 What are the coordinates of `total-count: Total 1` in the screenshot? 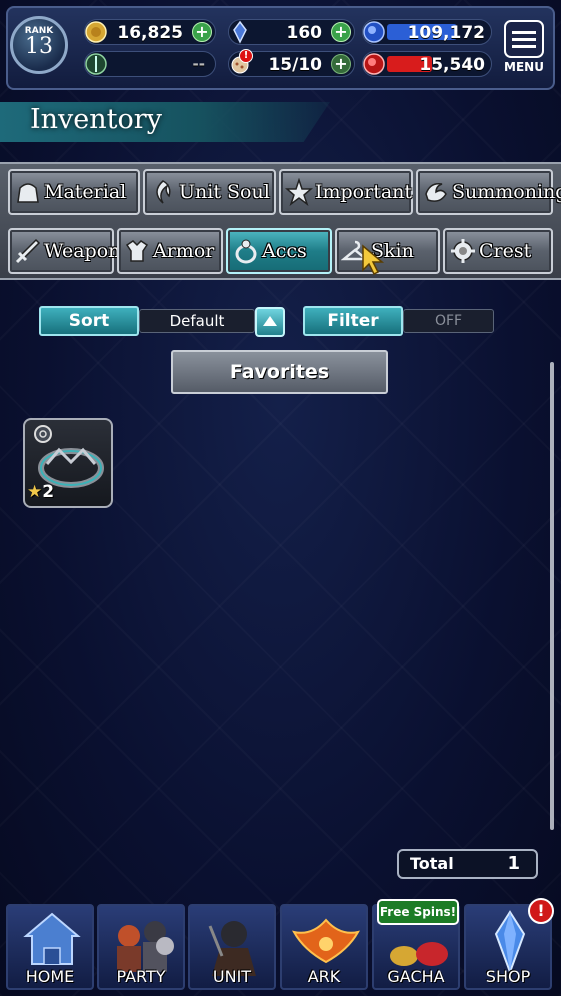 It's located at (467, 864).